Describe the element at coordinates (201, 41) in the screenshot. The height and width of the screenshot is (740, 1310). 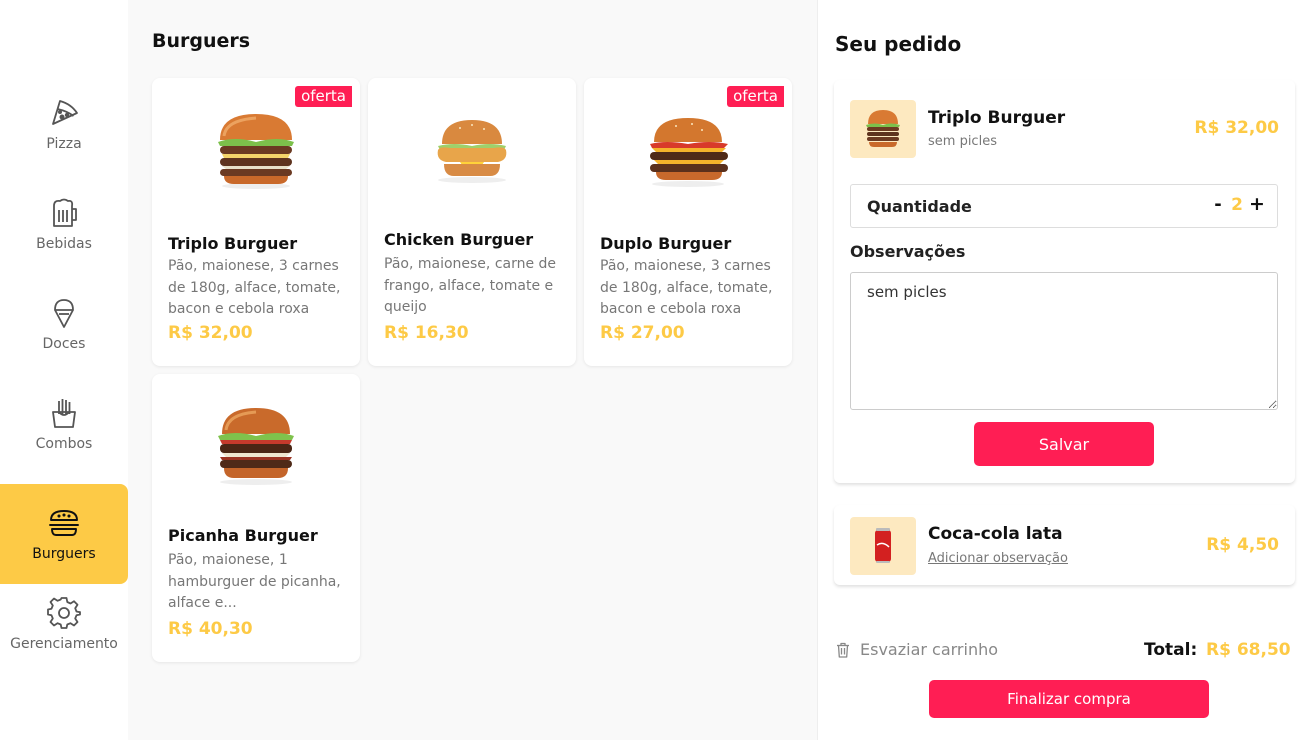
I see `page-title: Burguers` at that location.